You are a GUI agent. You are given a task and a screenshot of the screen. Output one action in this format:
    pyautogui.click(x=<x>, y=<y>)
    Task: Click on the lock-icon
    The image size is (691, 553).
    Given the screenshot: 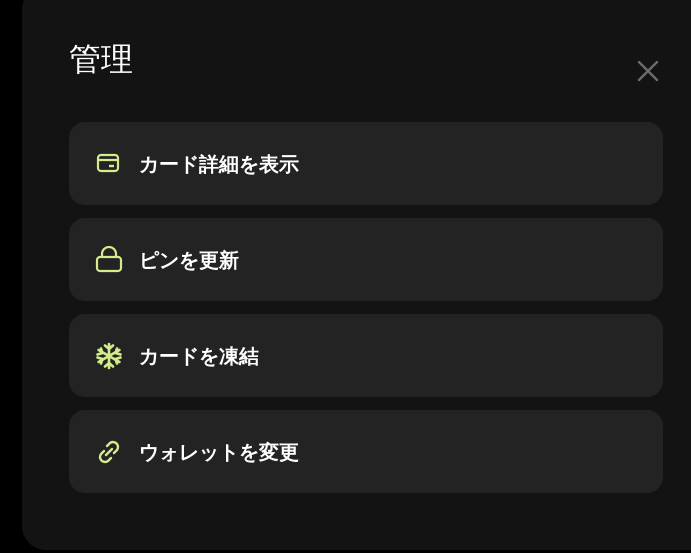 What is the action you would take?
    pyautogui.click(x=109, y=260)
    